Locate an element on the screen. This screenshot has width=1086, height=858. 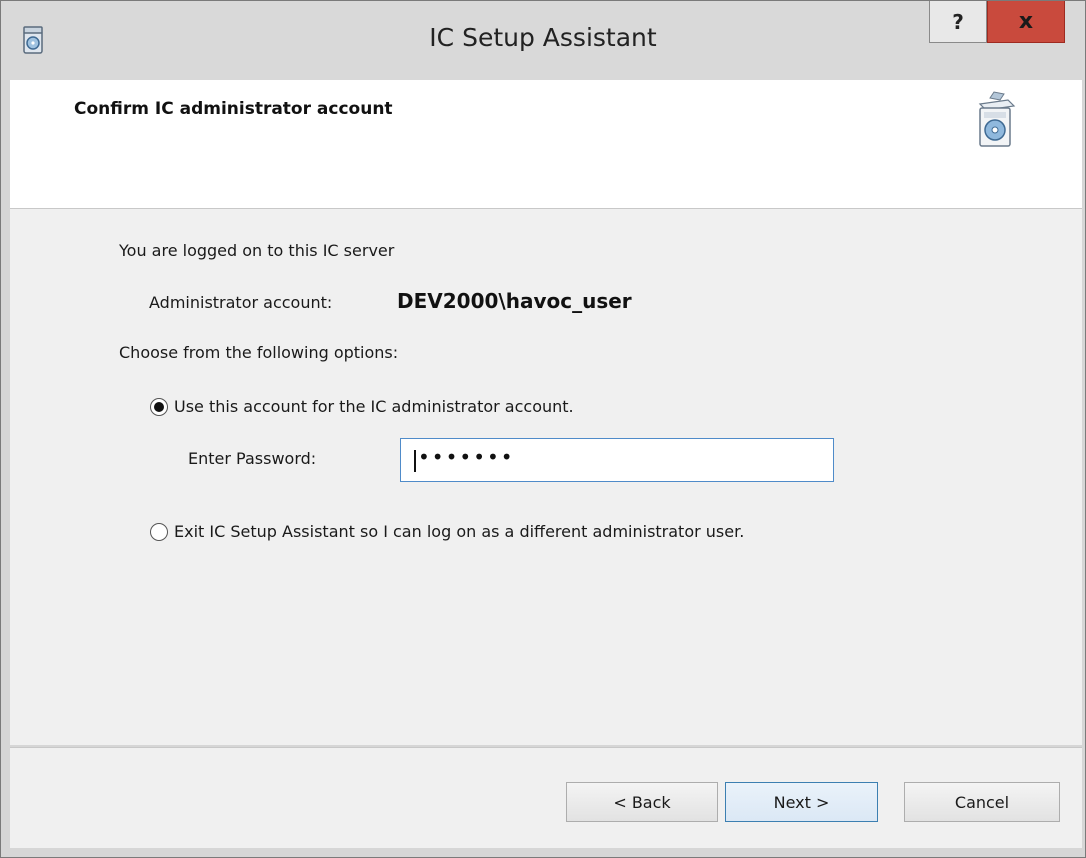
password-mask: ••••••• is located at coordinates (466, 457).